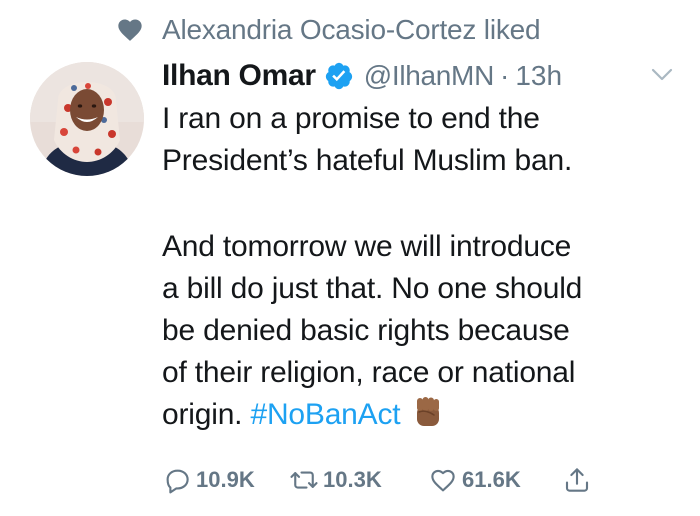  I want to click on tweet-line: President’s hateful Muslim ban., so click(367, 160).